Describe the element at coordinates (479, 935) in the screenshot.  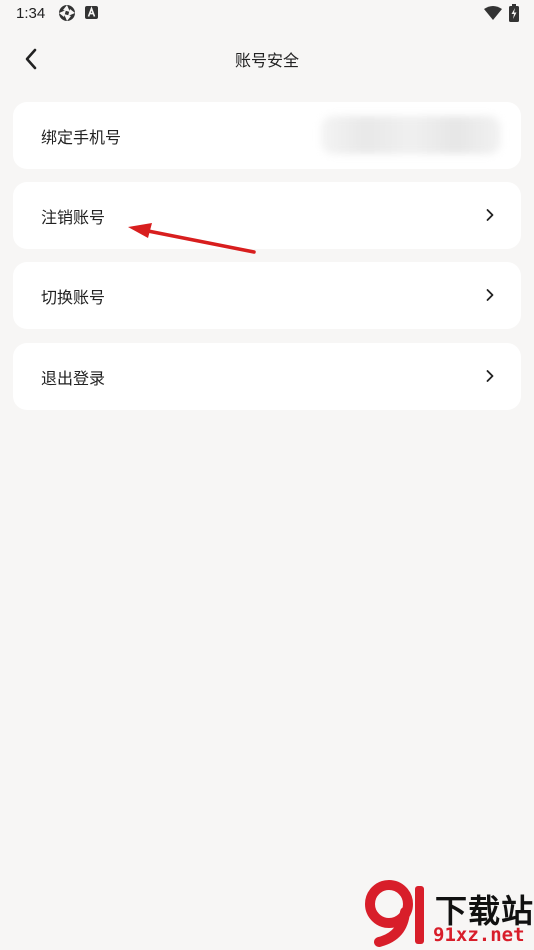
I see `watermark-domain: 91xz.net` at that location.